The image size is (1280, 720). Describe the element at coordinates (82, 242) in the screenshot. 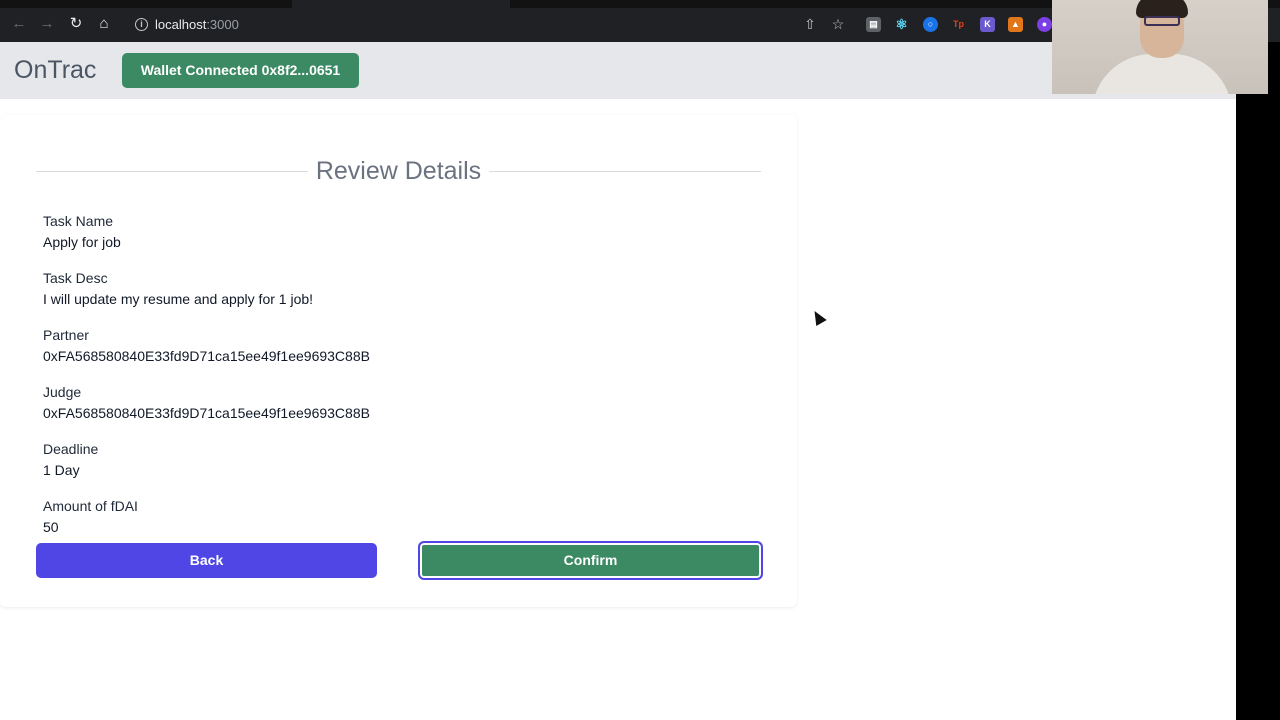

I see `field-value-task-name: Apply for job` at that location.